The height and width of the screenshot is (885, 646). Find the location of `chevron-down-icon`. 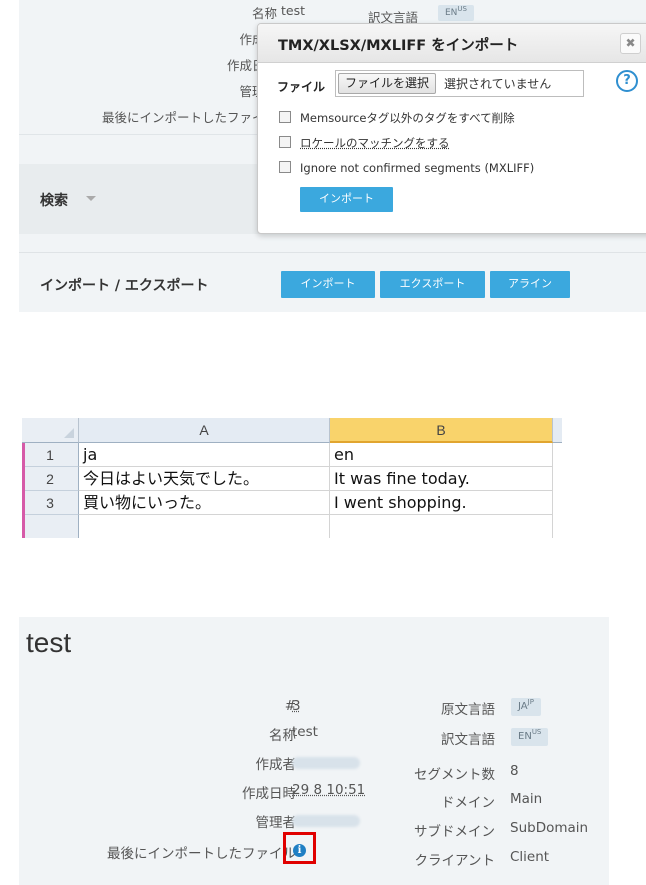

chevron-down-icon is located at coordinates (91, 198).